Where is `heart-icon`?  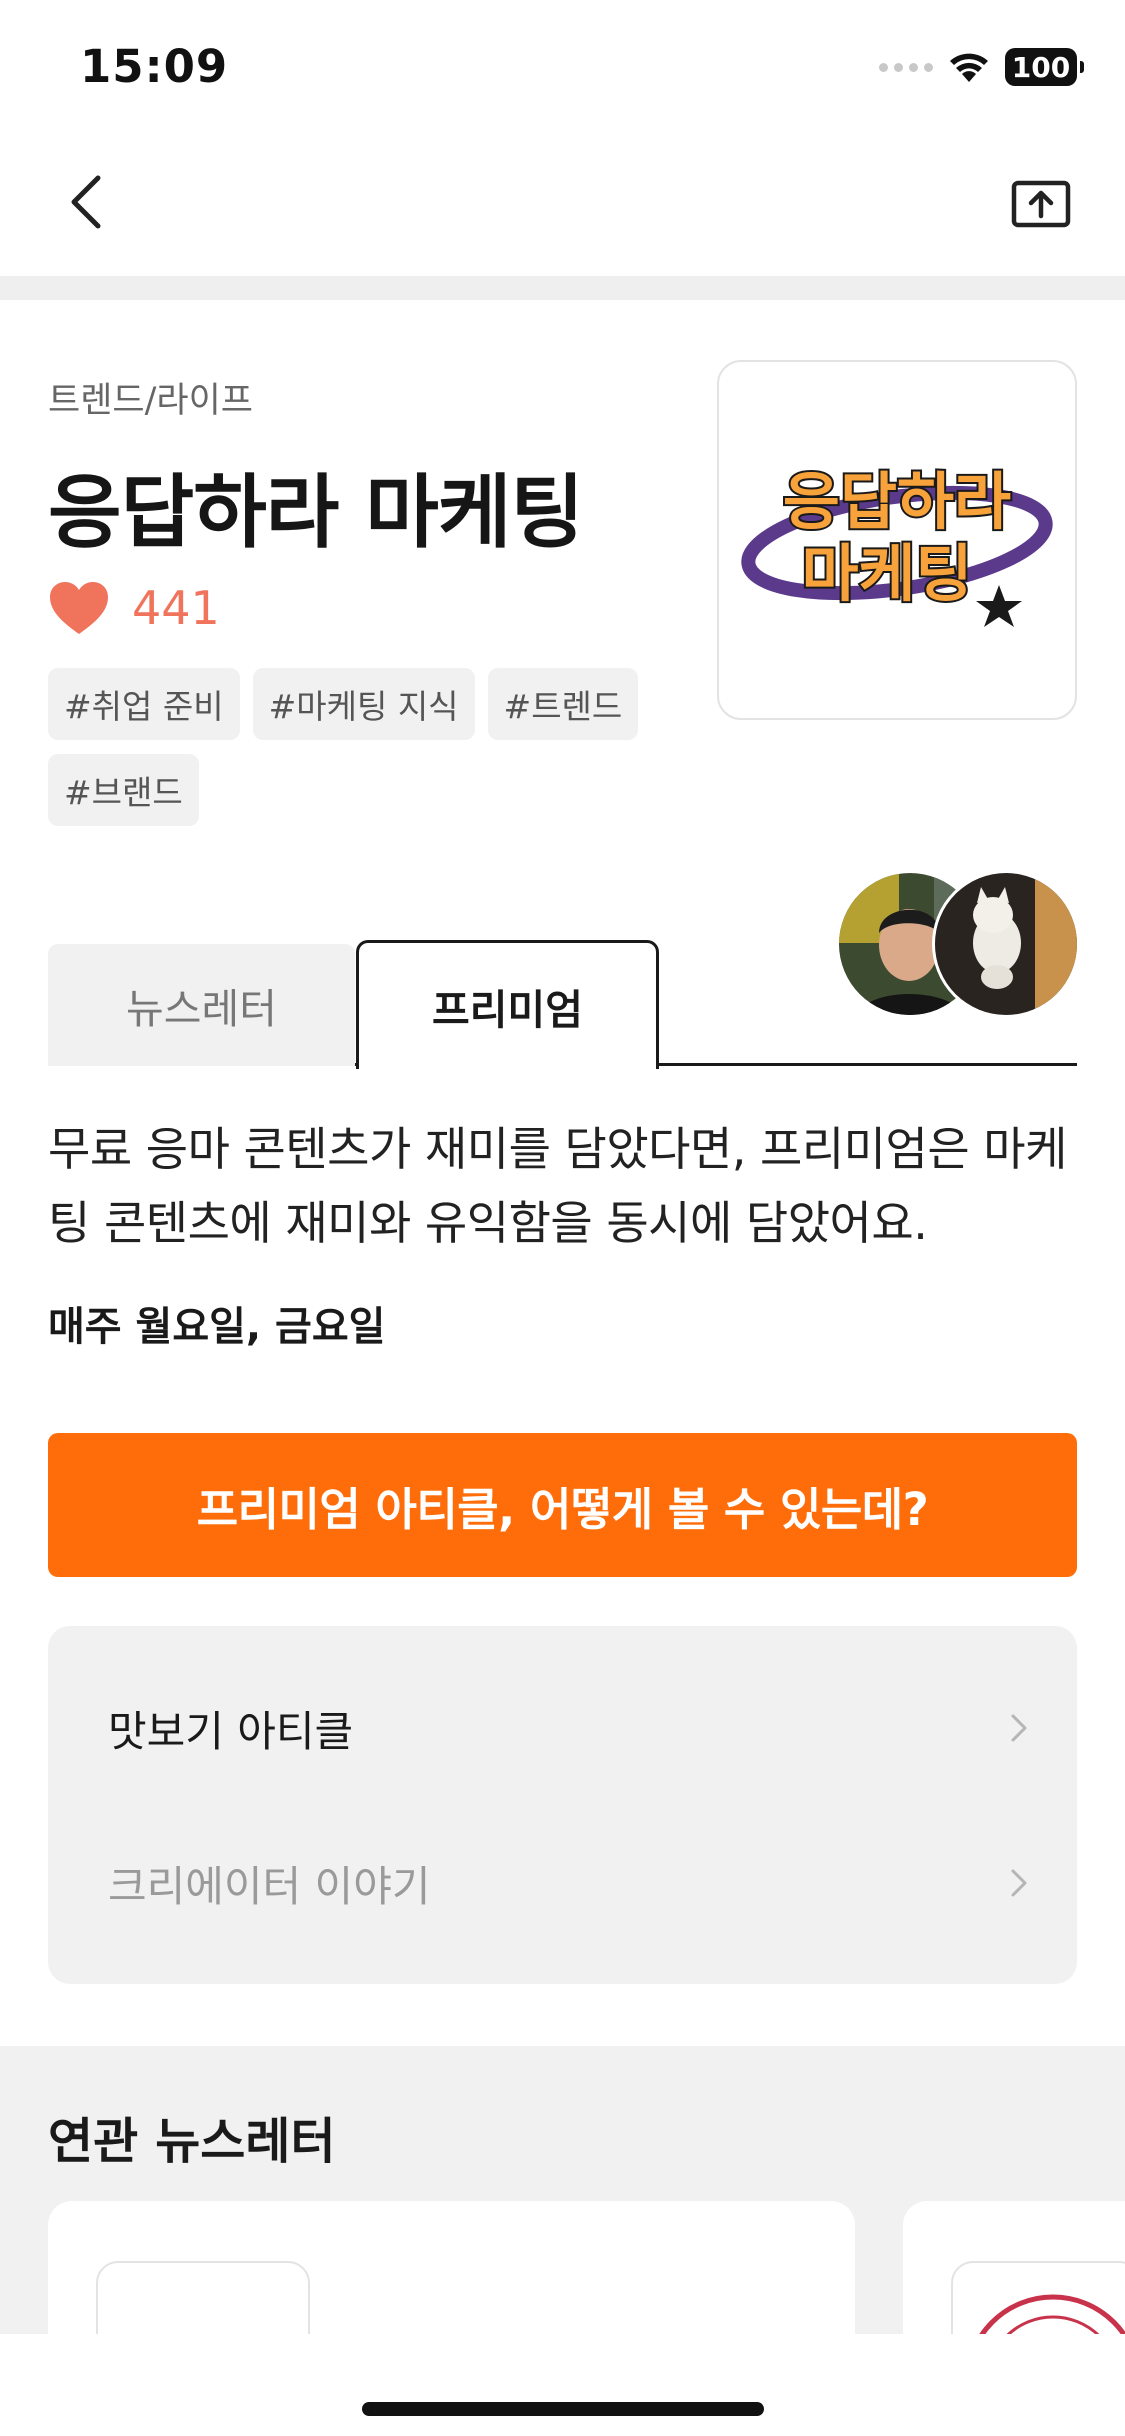
heart-icon is located at coordinates (79, 608).